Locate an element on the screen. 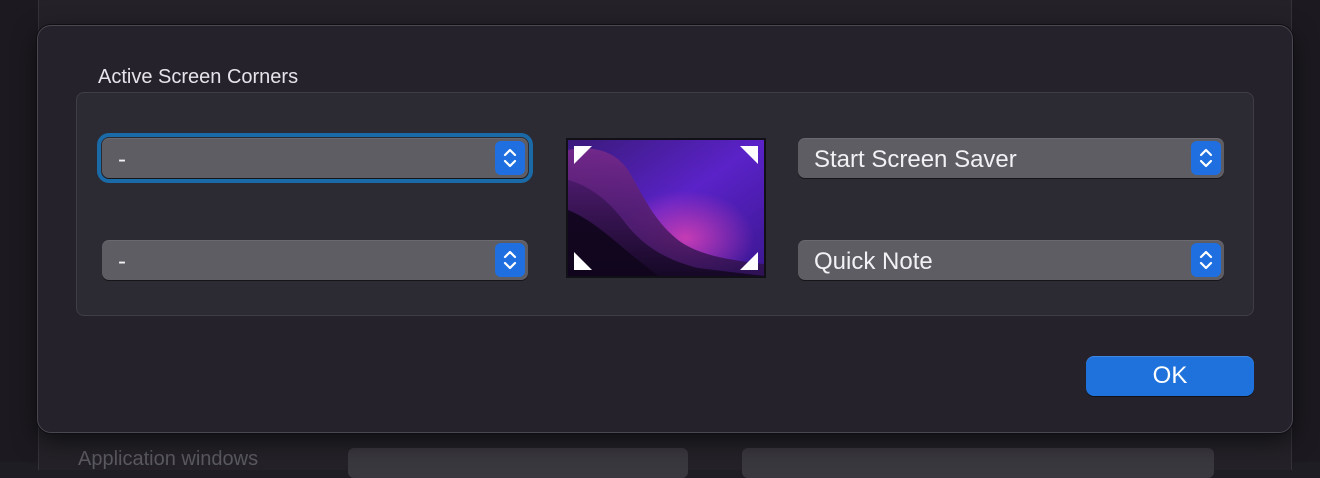 This screenshot has height=478, width=1320. popup-value: Start Screen Saver is located at coordinates (915, 159).